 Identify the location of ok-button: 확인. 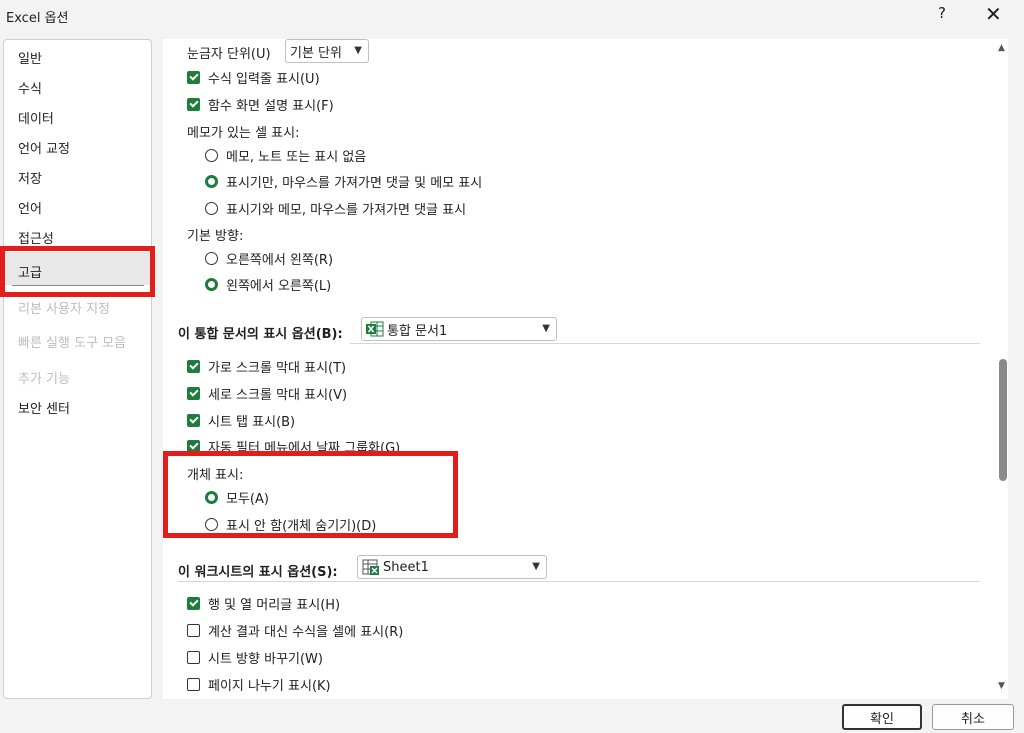
(882, 717).